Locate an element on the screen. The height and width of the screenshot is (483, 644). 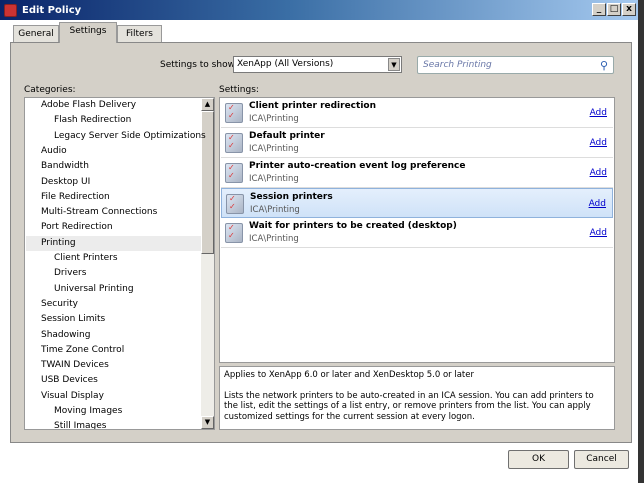
setting-row: ✓ ✓ Default printer ICA\Printing Add is located at coordinates (417, 143).